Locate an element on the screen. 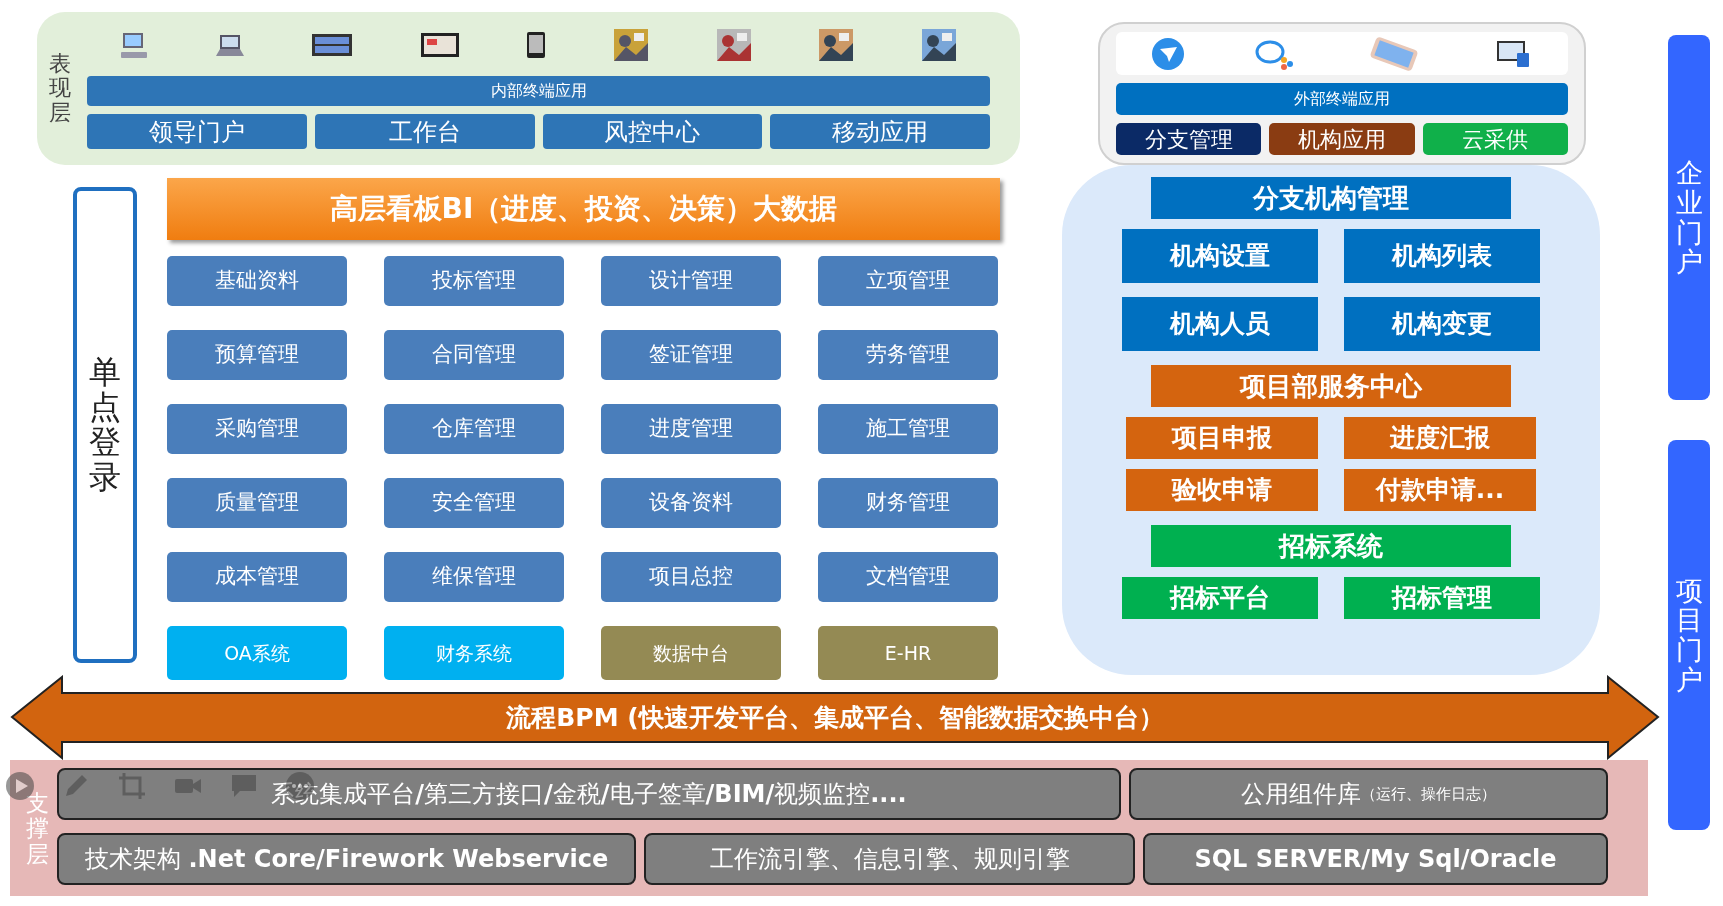 The height and width of the screenshot is (906, 1723). module-button: 项目总控 is located at coordinates (691, 577).